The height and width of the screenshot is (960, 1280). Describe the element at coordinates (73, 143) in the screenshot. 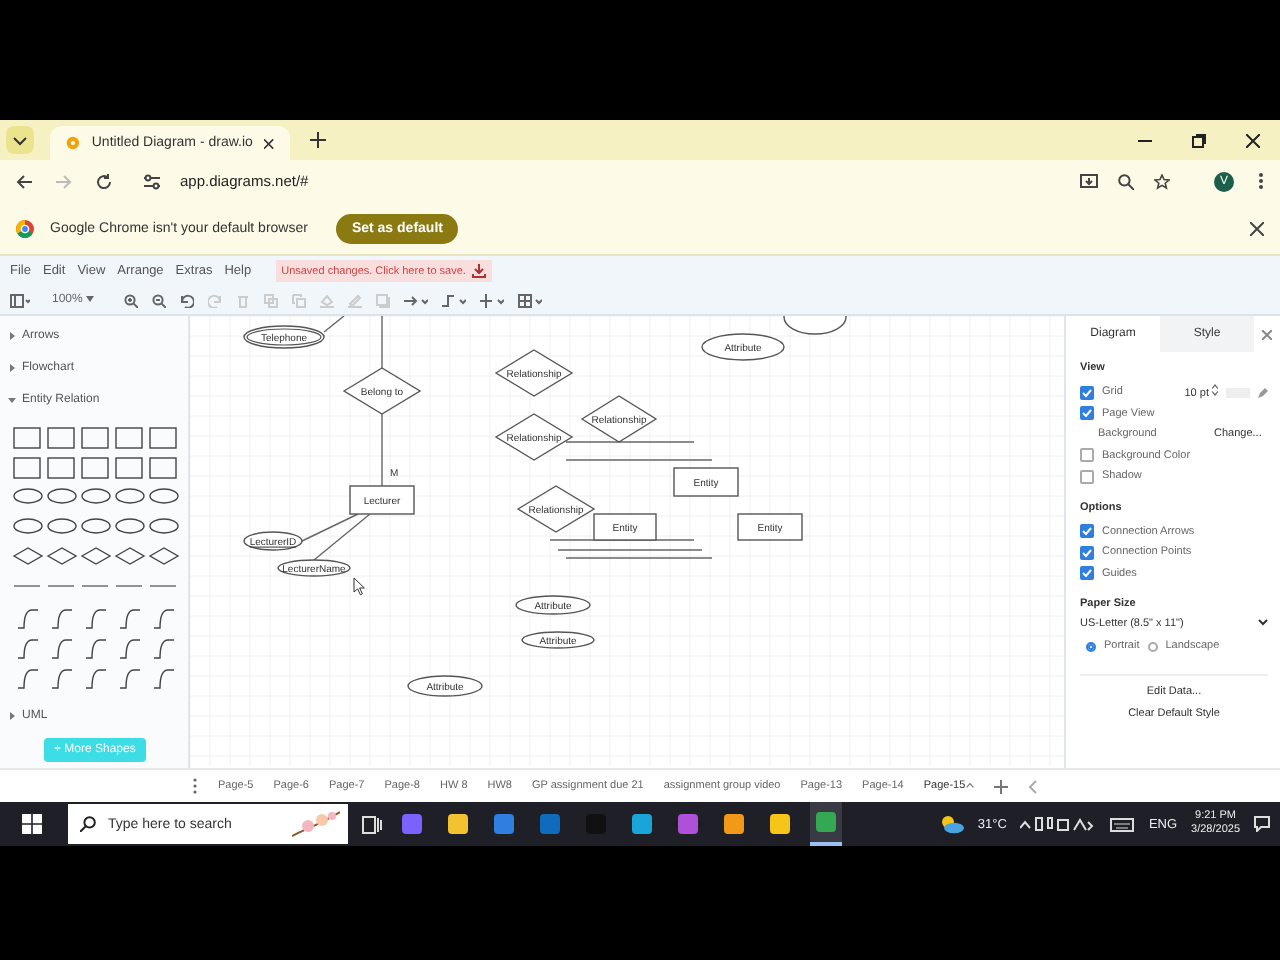

I see `app-logo-icon` at that location.